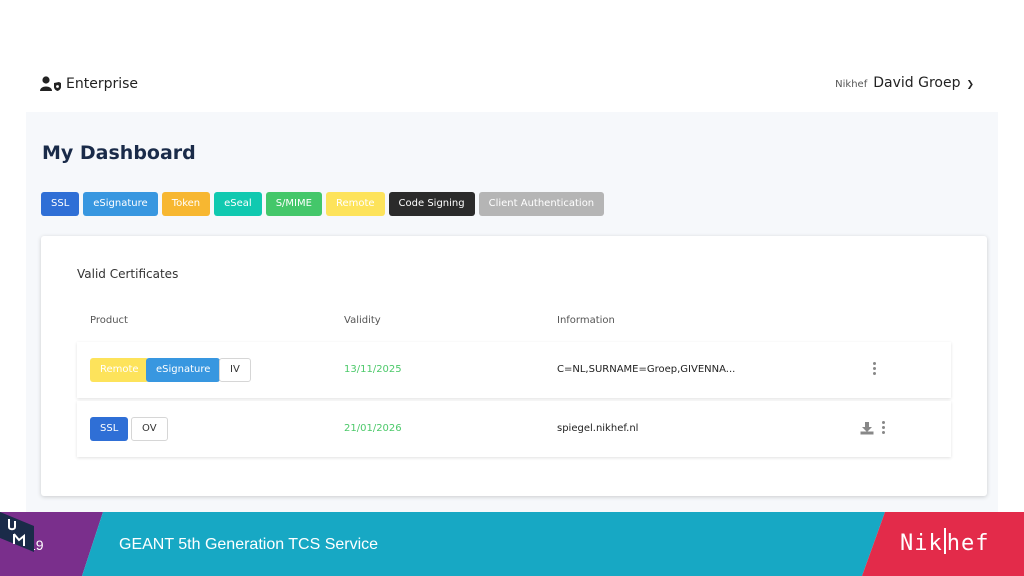 Image resolution: width=1024 pixels, height=576 pixels. I want to click on page-title: My Dashboard, so click(119, 153).